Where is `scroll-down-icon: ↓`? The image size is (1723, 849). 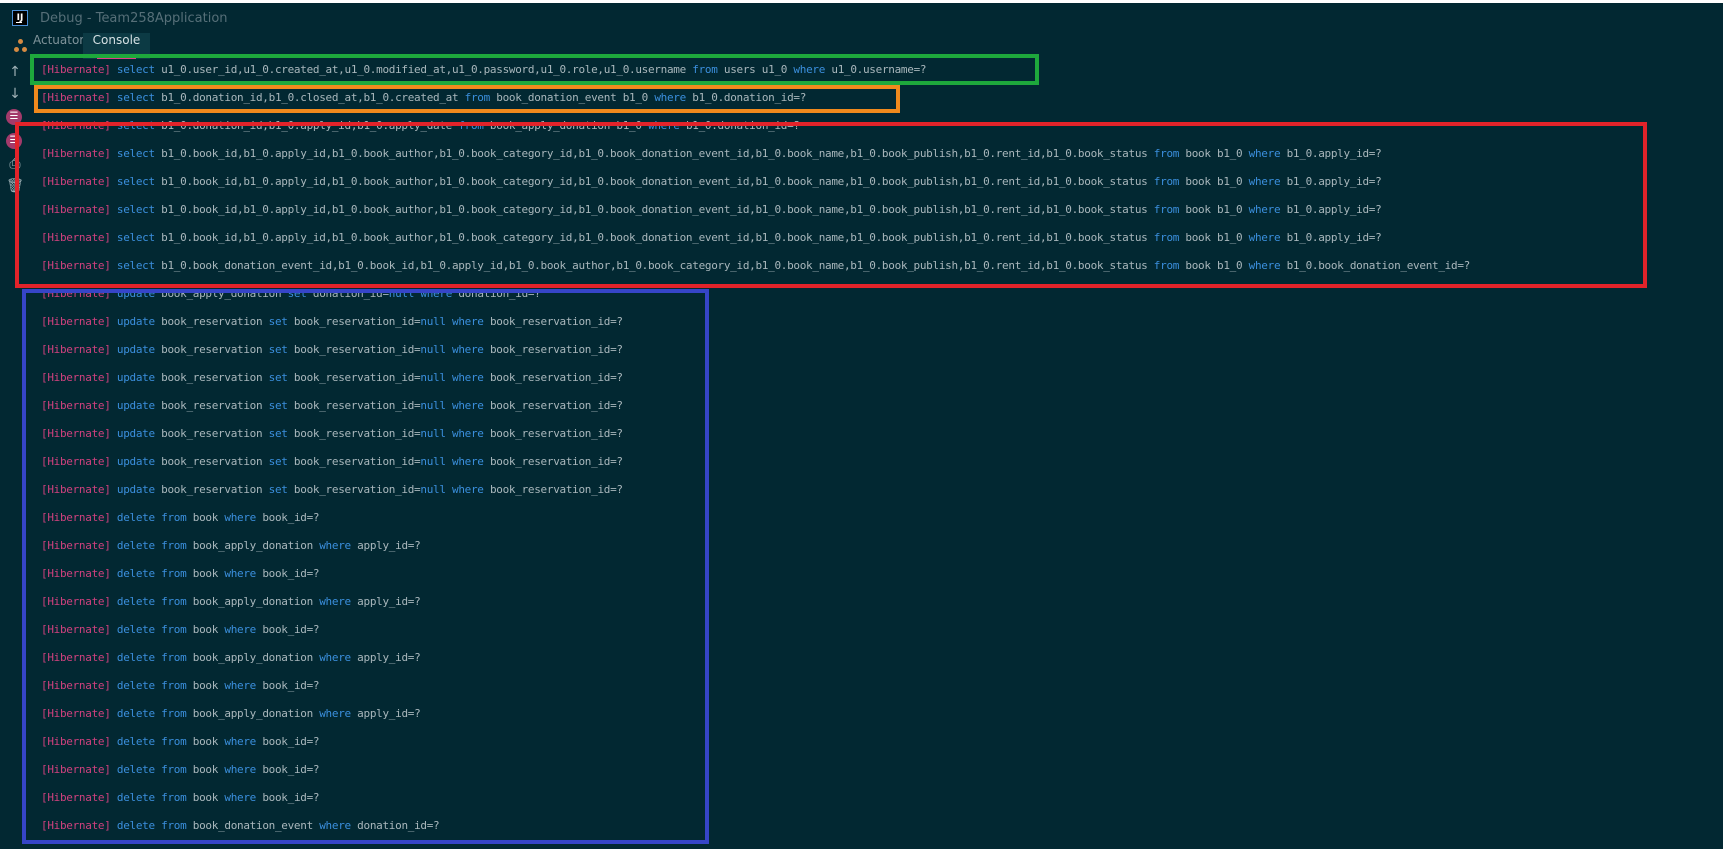
scroll-down-icon: ↓ is located at coordinates (15, 94).